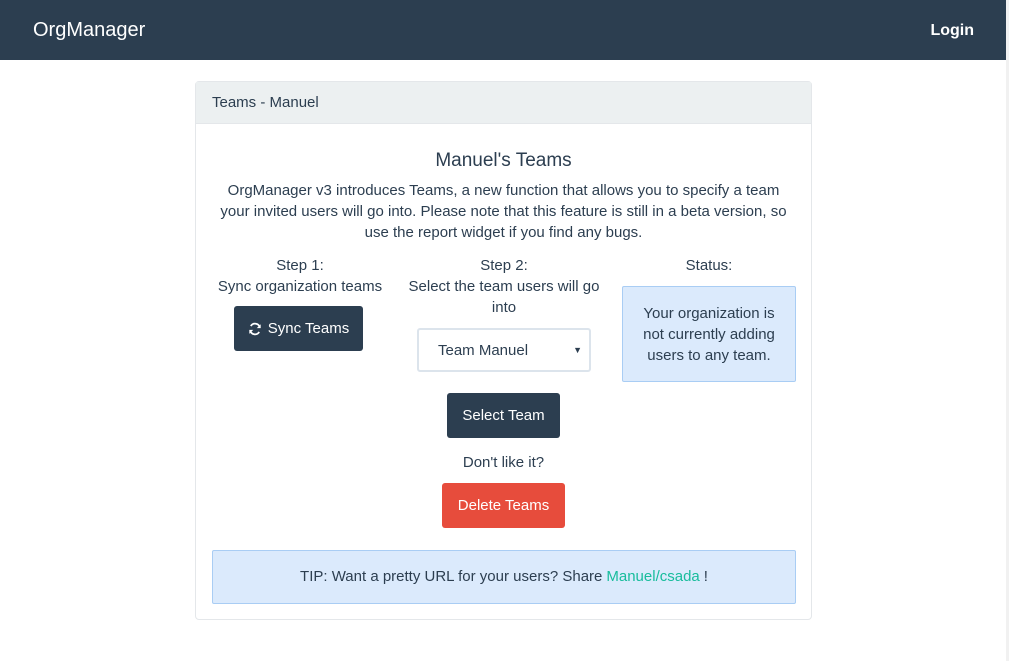 This screenshot has height=661, width=1009. I want to click on team-select: Team Manuel ▼, so click(504, 350).